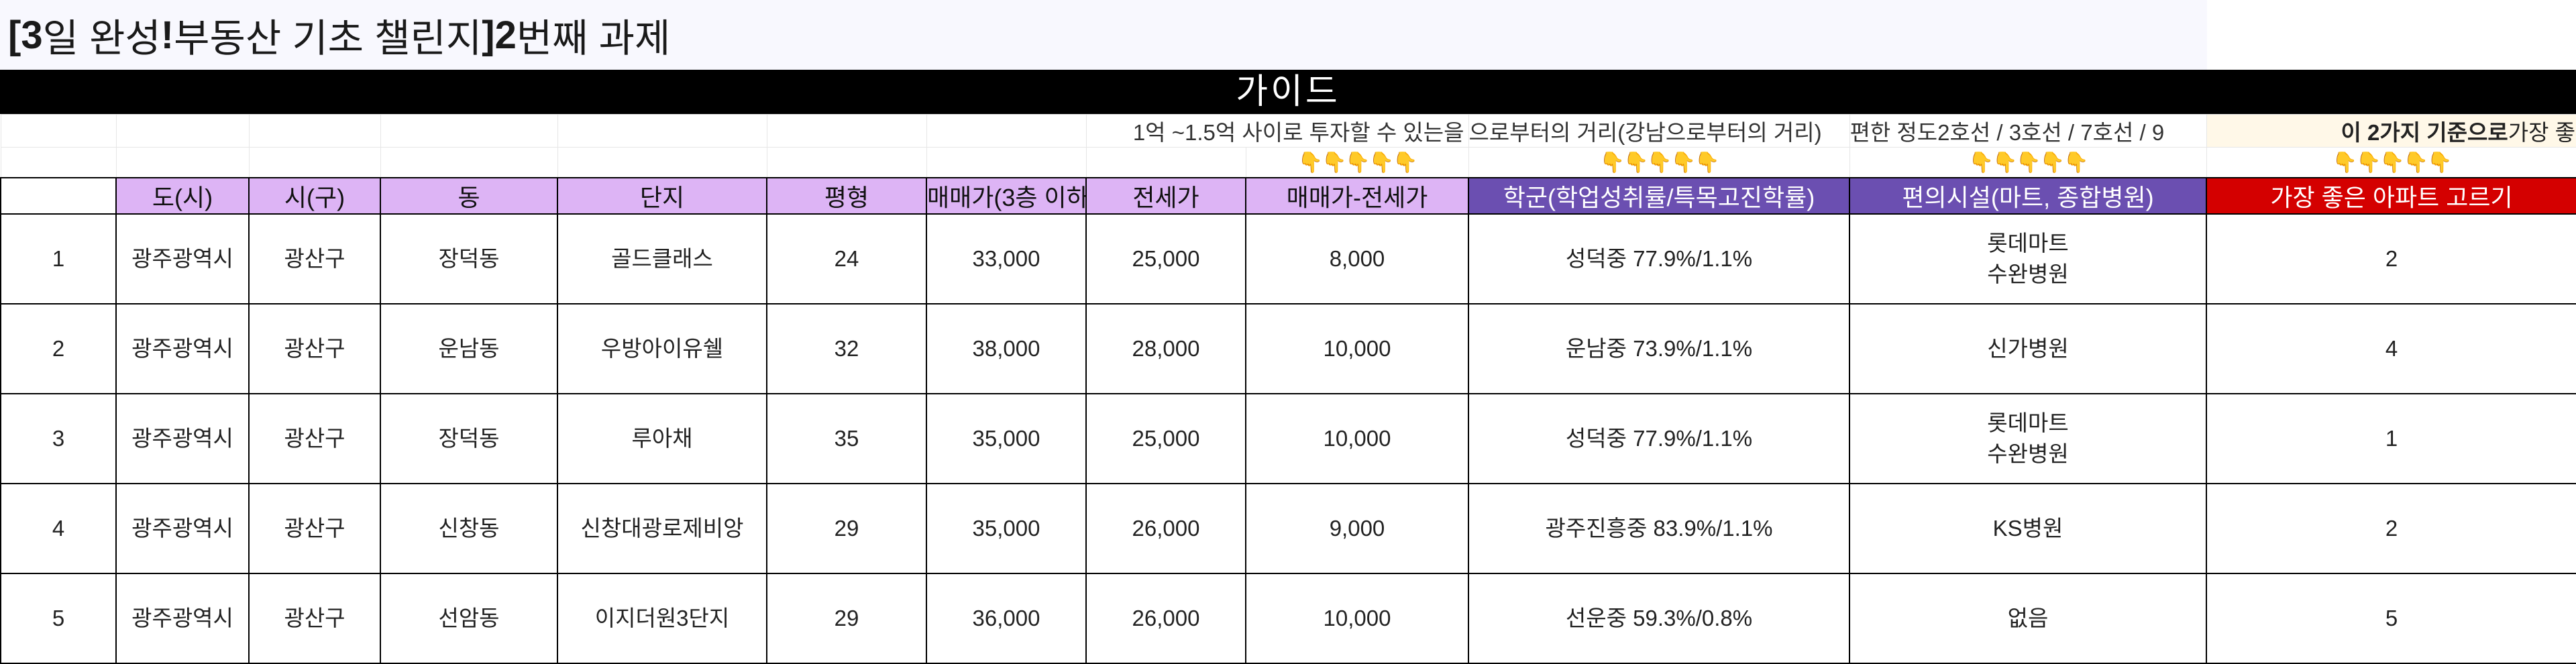  I want to click on cell-price: 38,000, so click(1006, 348).